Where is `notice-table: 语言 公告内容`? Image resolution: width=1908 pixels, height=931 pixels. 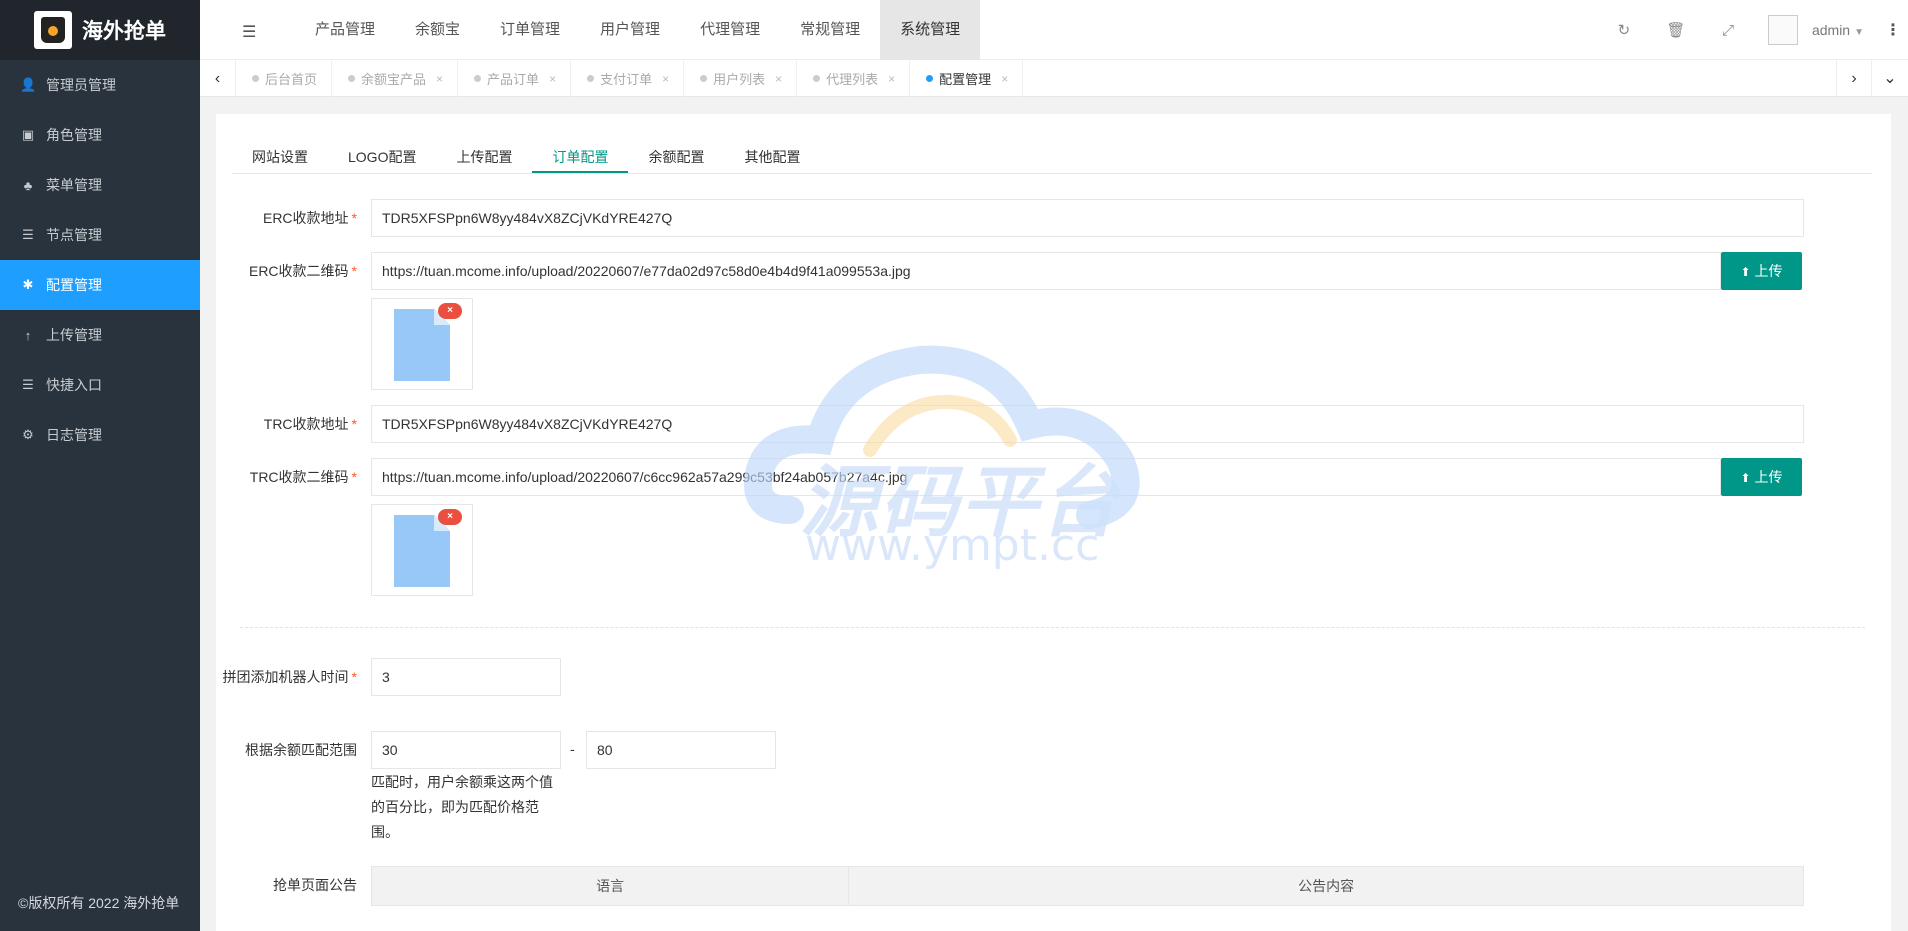 notice-table: 语言 公告内容 is located at coordinates (1087, 886).